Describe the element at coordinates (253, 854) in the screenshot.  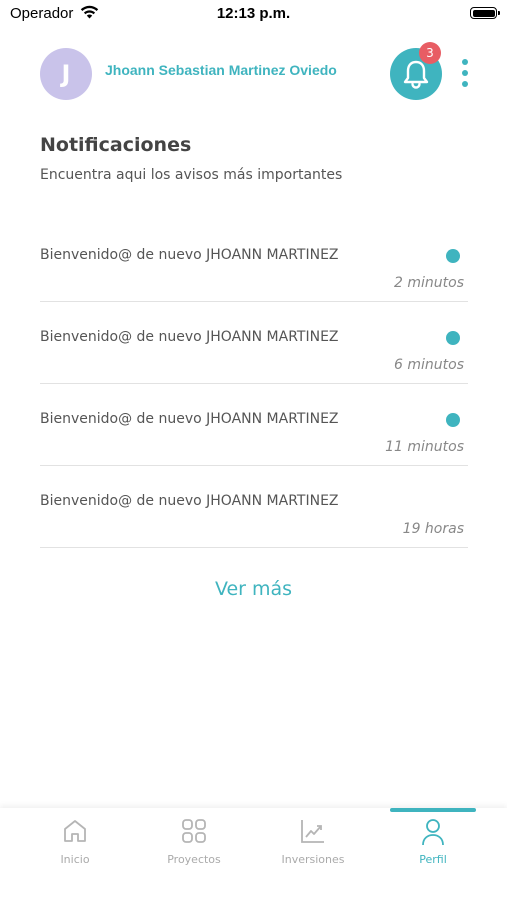
I see `bottom-tab-bar: Inicio Proyectos Inversiones Perfil` at that location.